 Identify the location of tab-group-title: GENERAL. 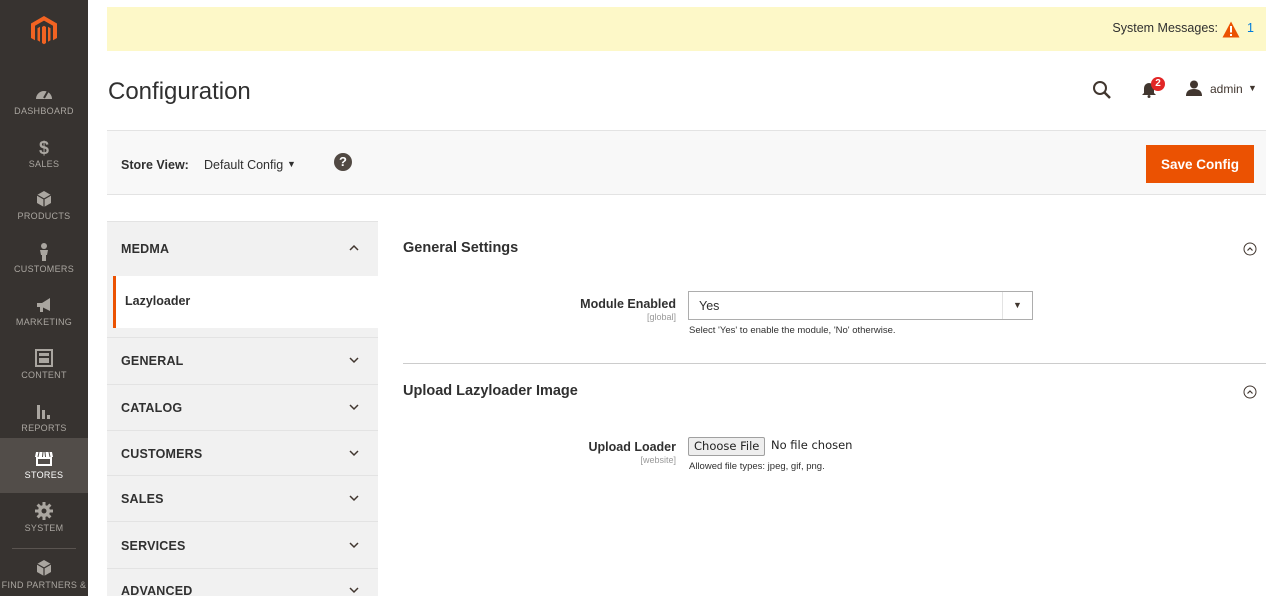
(152, 361).